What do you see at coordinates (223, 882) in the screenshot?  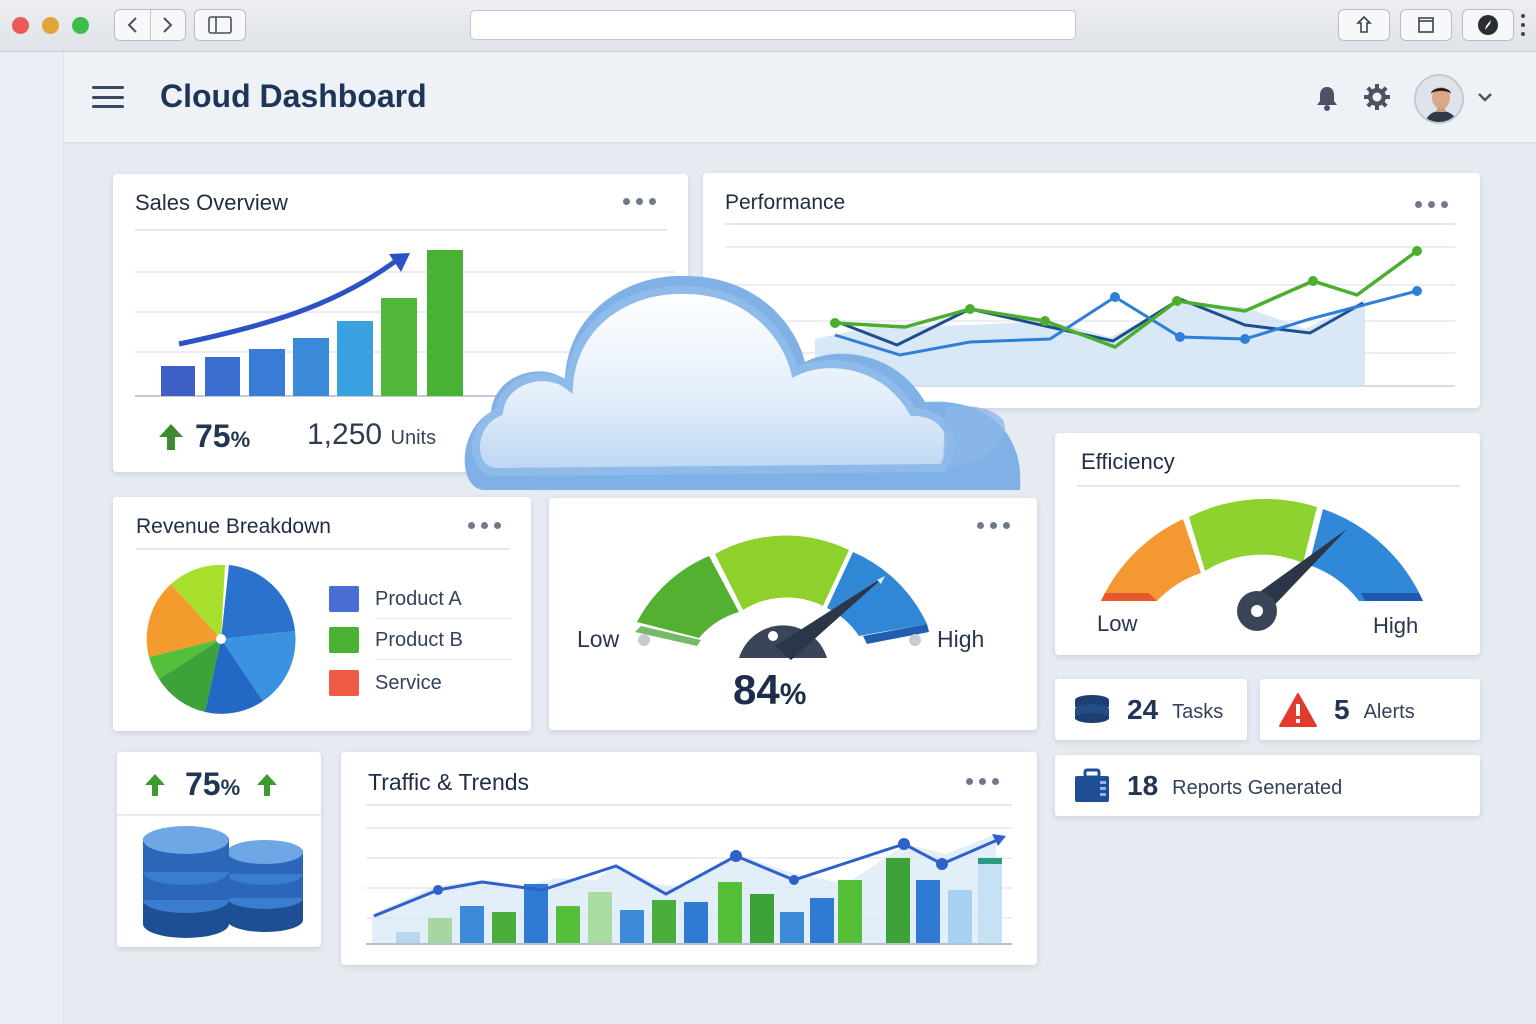 I see `database-stack-icon` at bounding box center [223, 882].